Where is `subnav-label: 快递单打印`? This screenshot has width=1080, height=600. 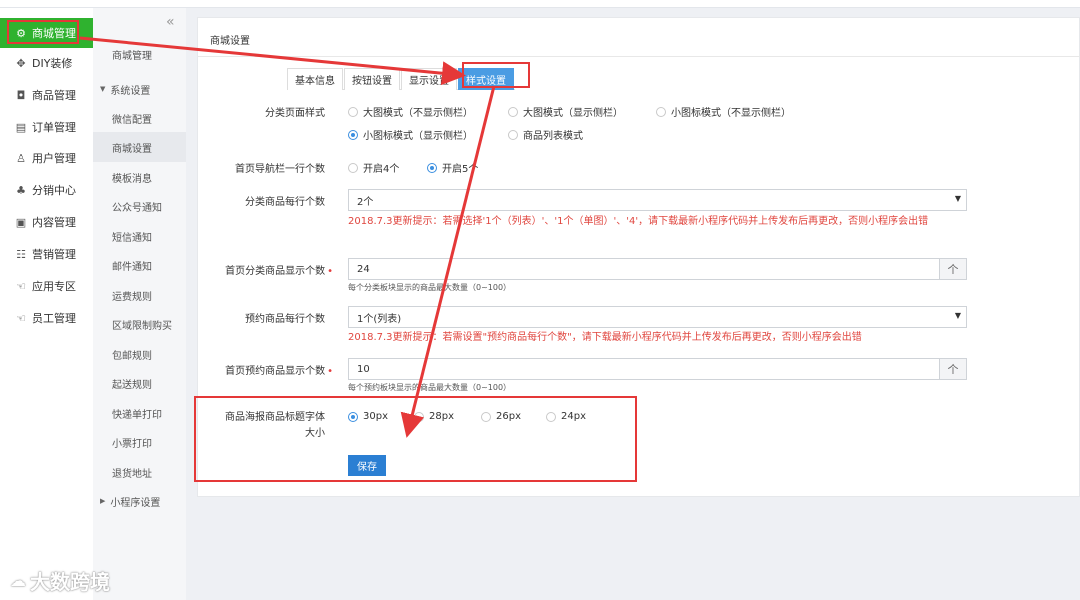 subnav-label: 快递单打印 is located at coordinates (137, 415).